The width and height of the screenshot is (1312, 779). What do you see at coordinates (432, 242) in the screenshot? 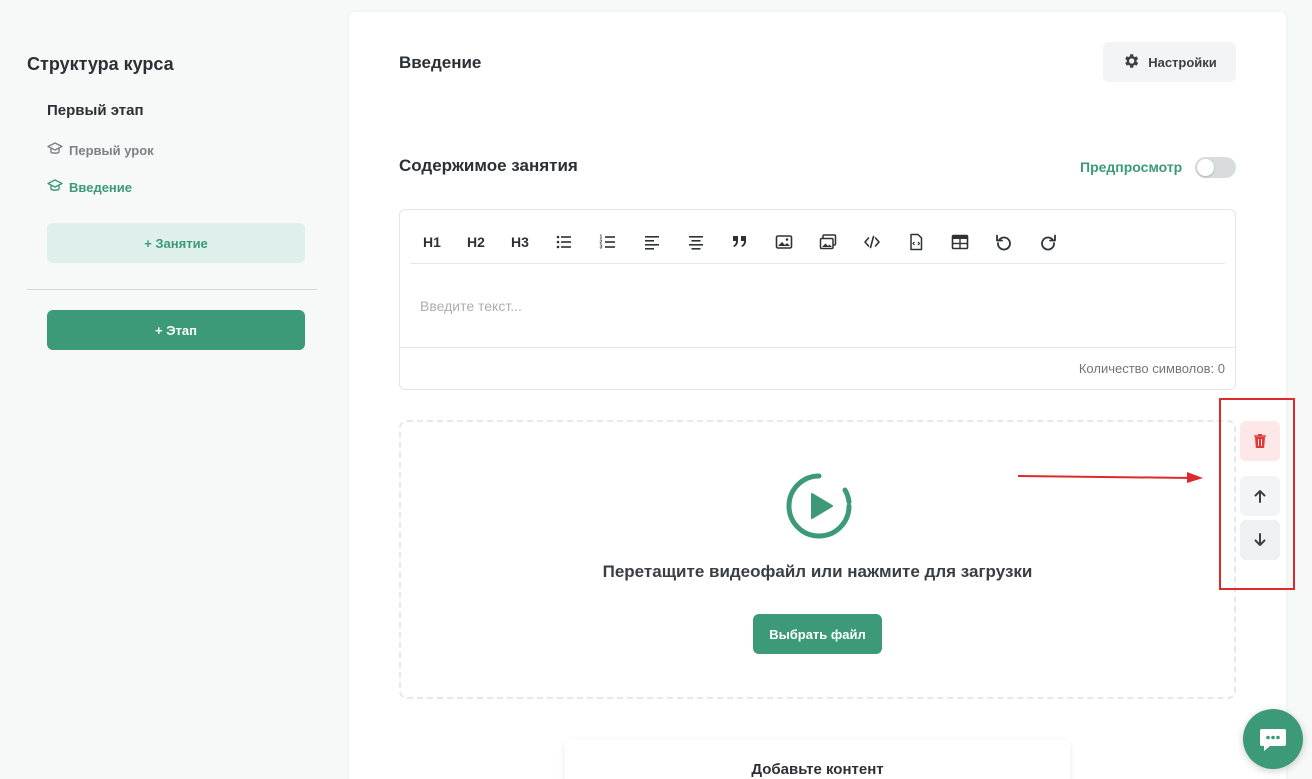
I see `heading-1-button: H1` at bounding box center [432, 242].